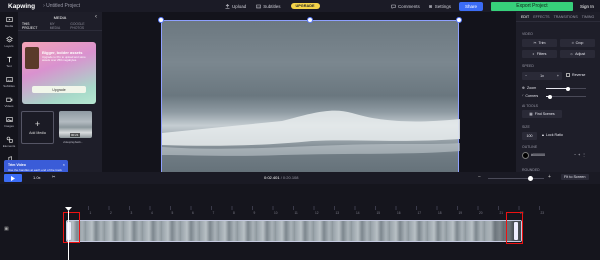 This screenshot has width=600, height=260. I want to click on tab-google-photos: GOOGLE PHOTOS, so click(84, 26).